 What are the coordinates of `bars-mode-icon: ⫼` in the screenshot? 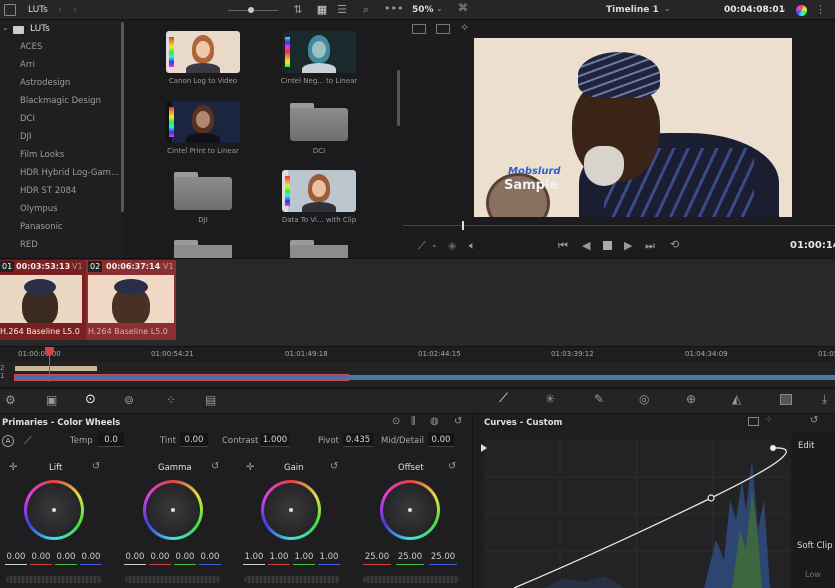 It's located at (413, 422).